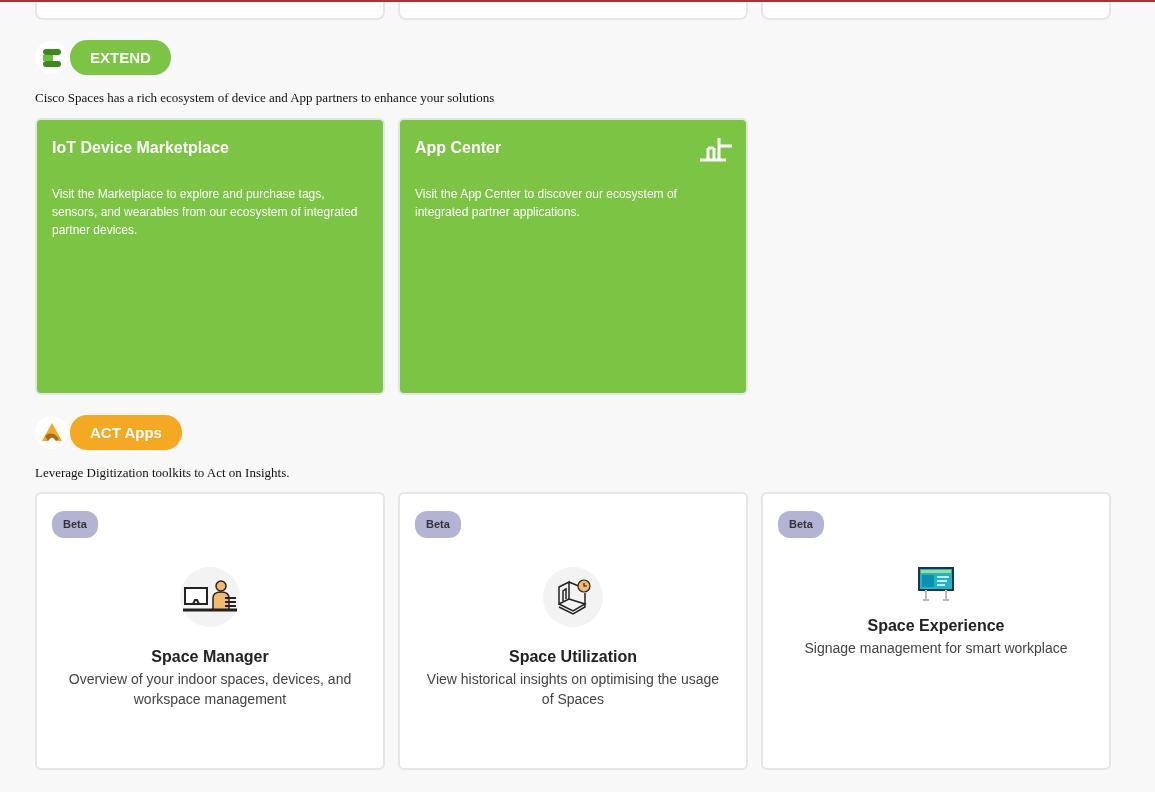 The width and height of the screenshot is (1155, 792). I want to click on app-card: Beta Space Experience Signage management for smart workplace, so click(936, 631).